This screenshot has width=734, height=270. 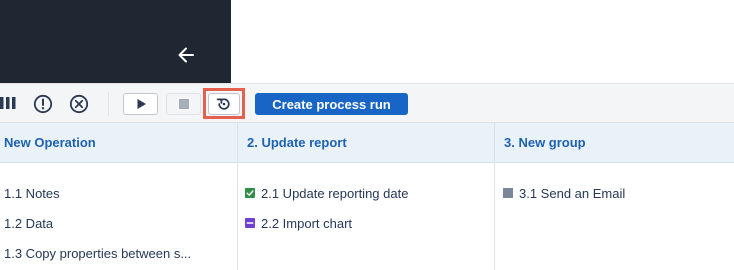 What do you see at coordinates (331, 104) in the screenshot?
I see `create-process-run-button: Create process run` at bounding box center [331, 104].